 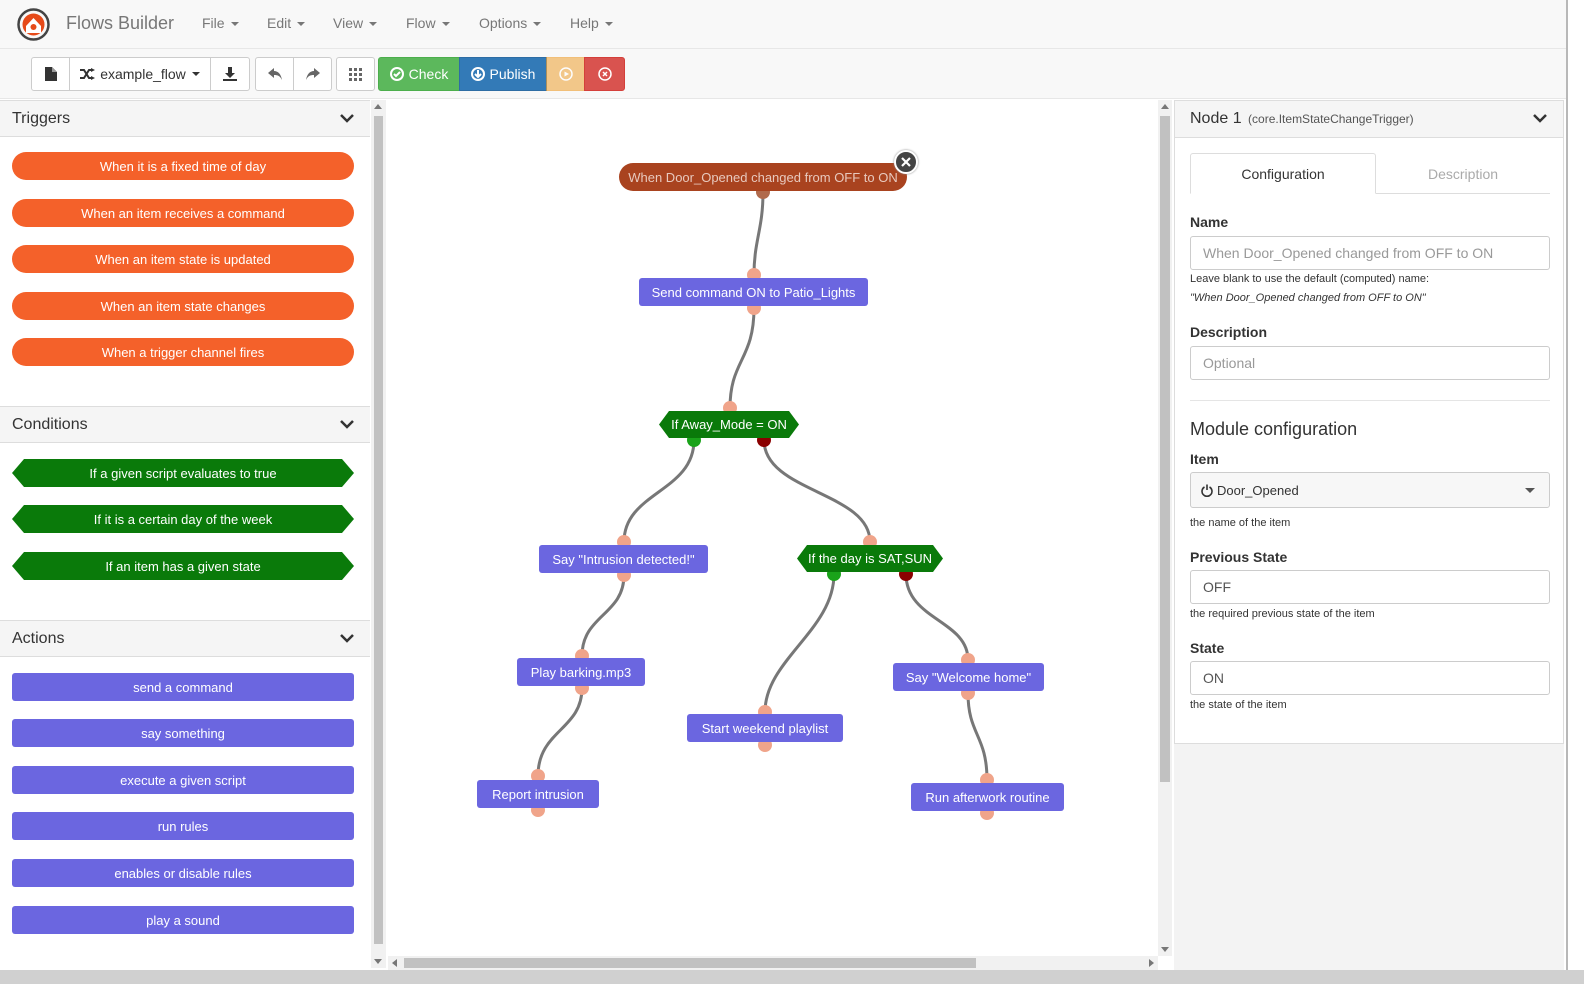 I want to click on flow-node-trigger-selected: When Door_Opened changed from OFF to ON, so click(x=763, y=177).